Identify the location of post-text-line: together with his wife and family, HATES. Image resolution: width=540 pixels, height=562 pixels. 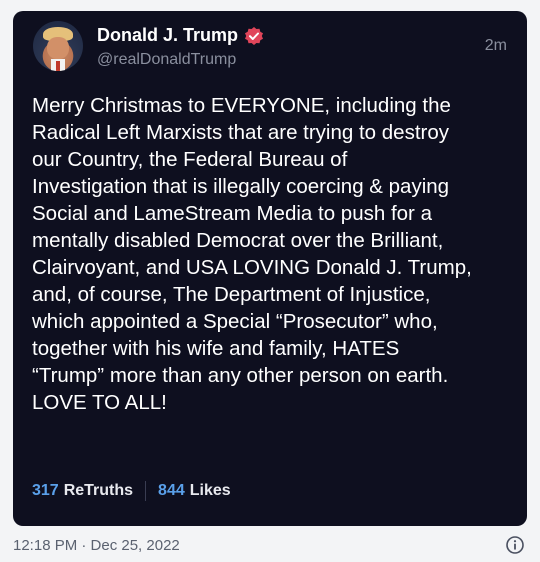
(216, 348).